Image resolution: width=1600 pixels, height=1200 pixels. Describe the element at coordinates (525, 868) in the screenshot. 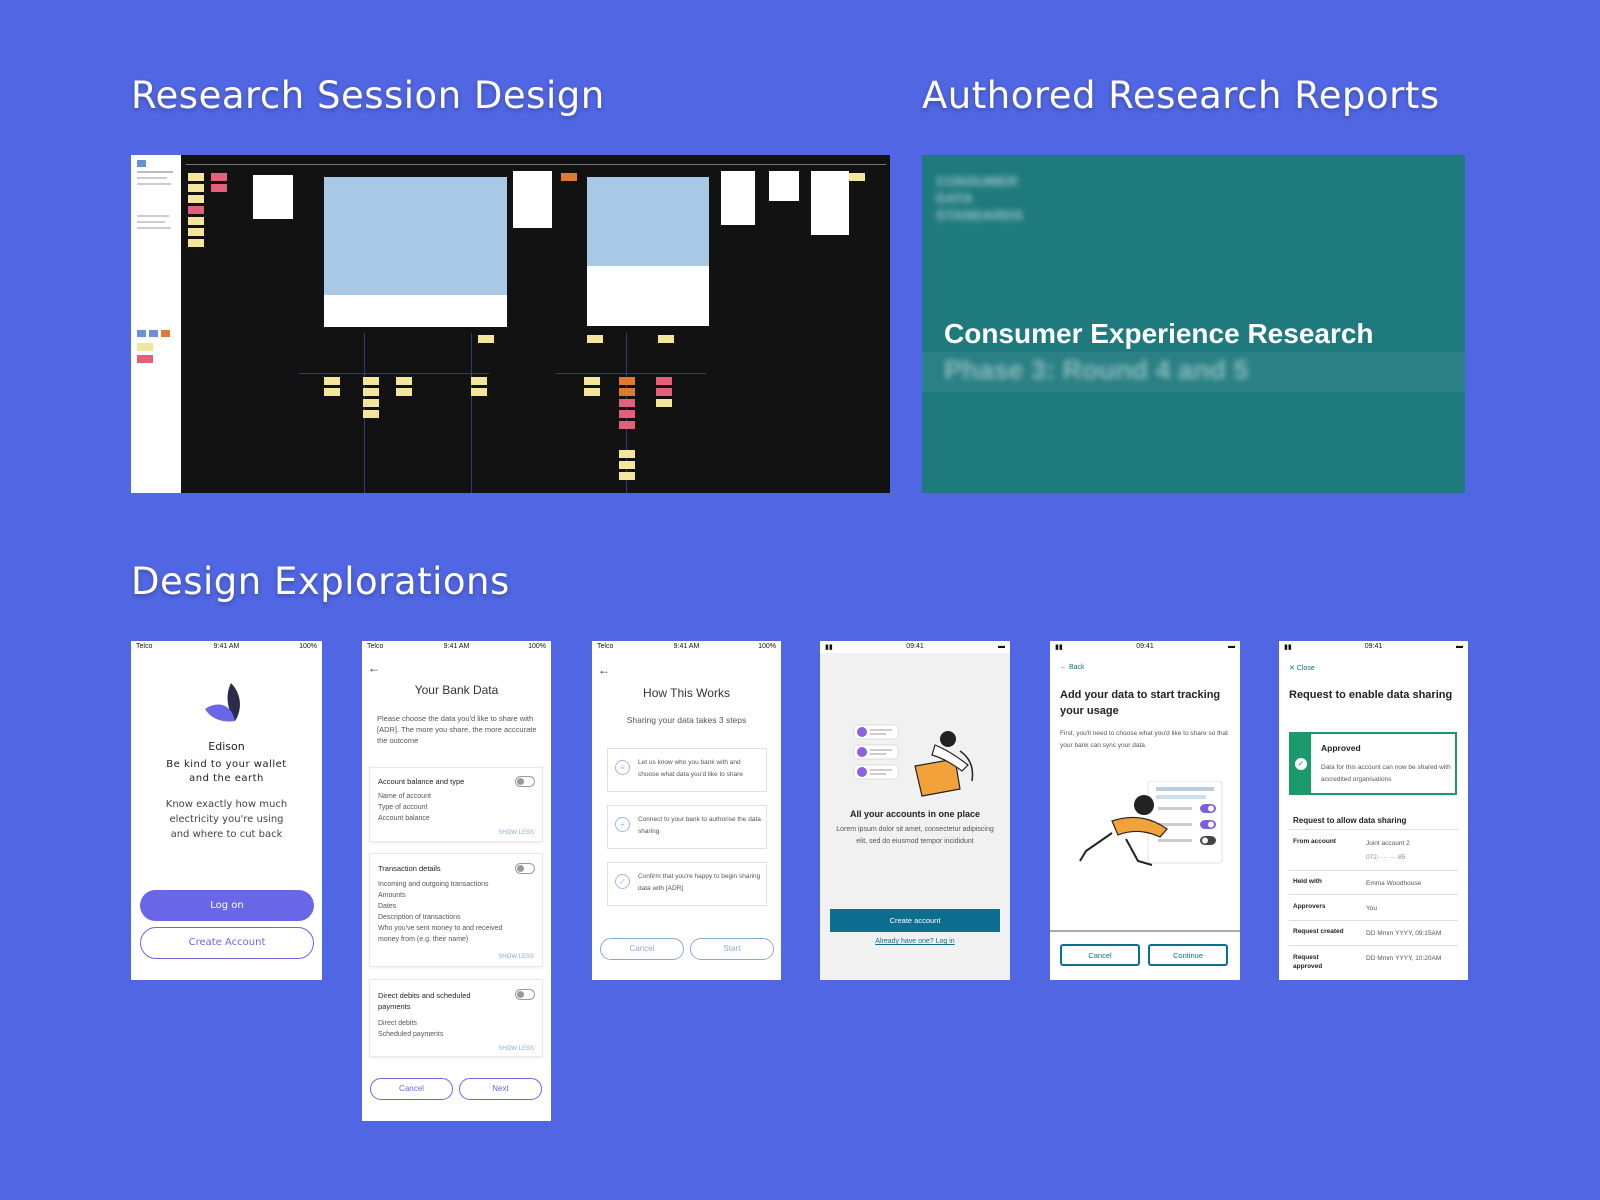

I see `transactions-toggle` at that location.